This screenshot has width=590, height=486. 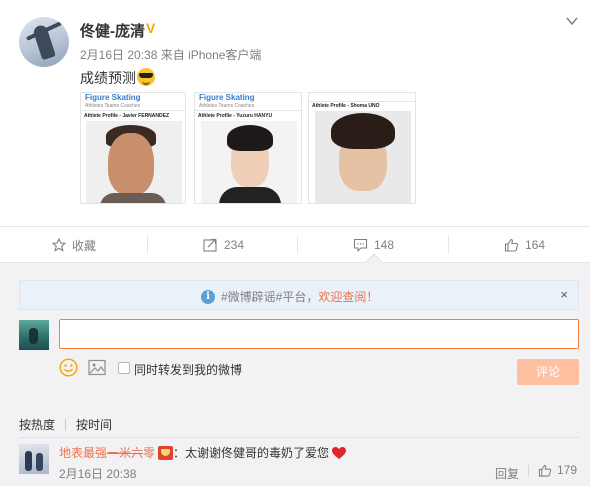 I want to click on notice-text: #微博辟谣#平台，, so click(x=270, y=297).